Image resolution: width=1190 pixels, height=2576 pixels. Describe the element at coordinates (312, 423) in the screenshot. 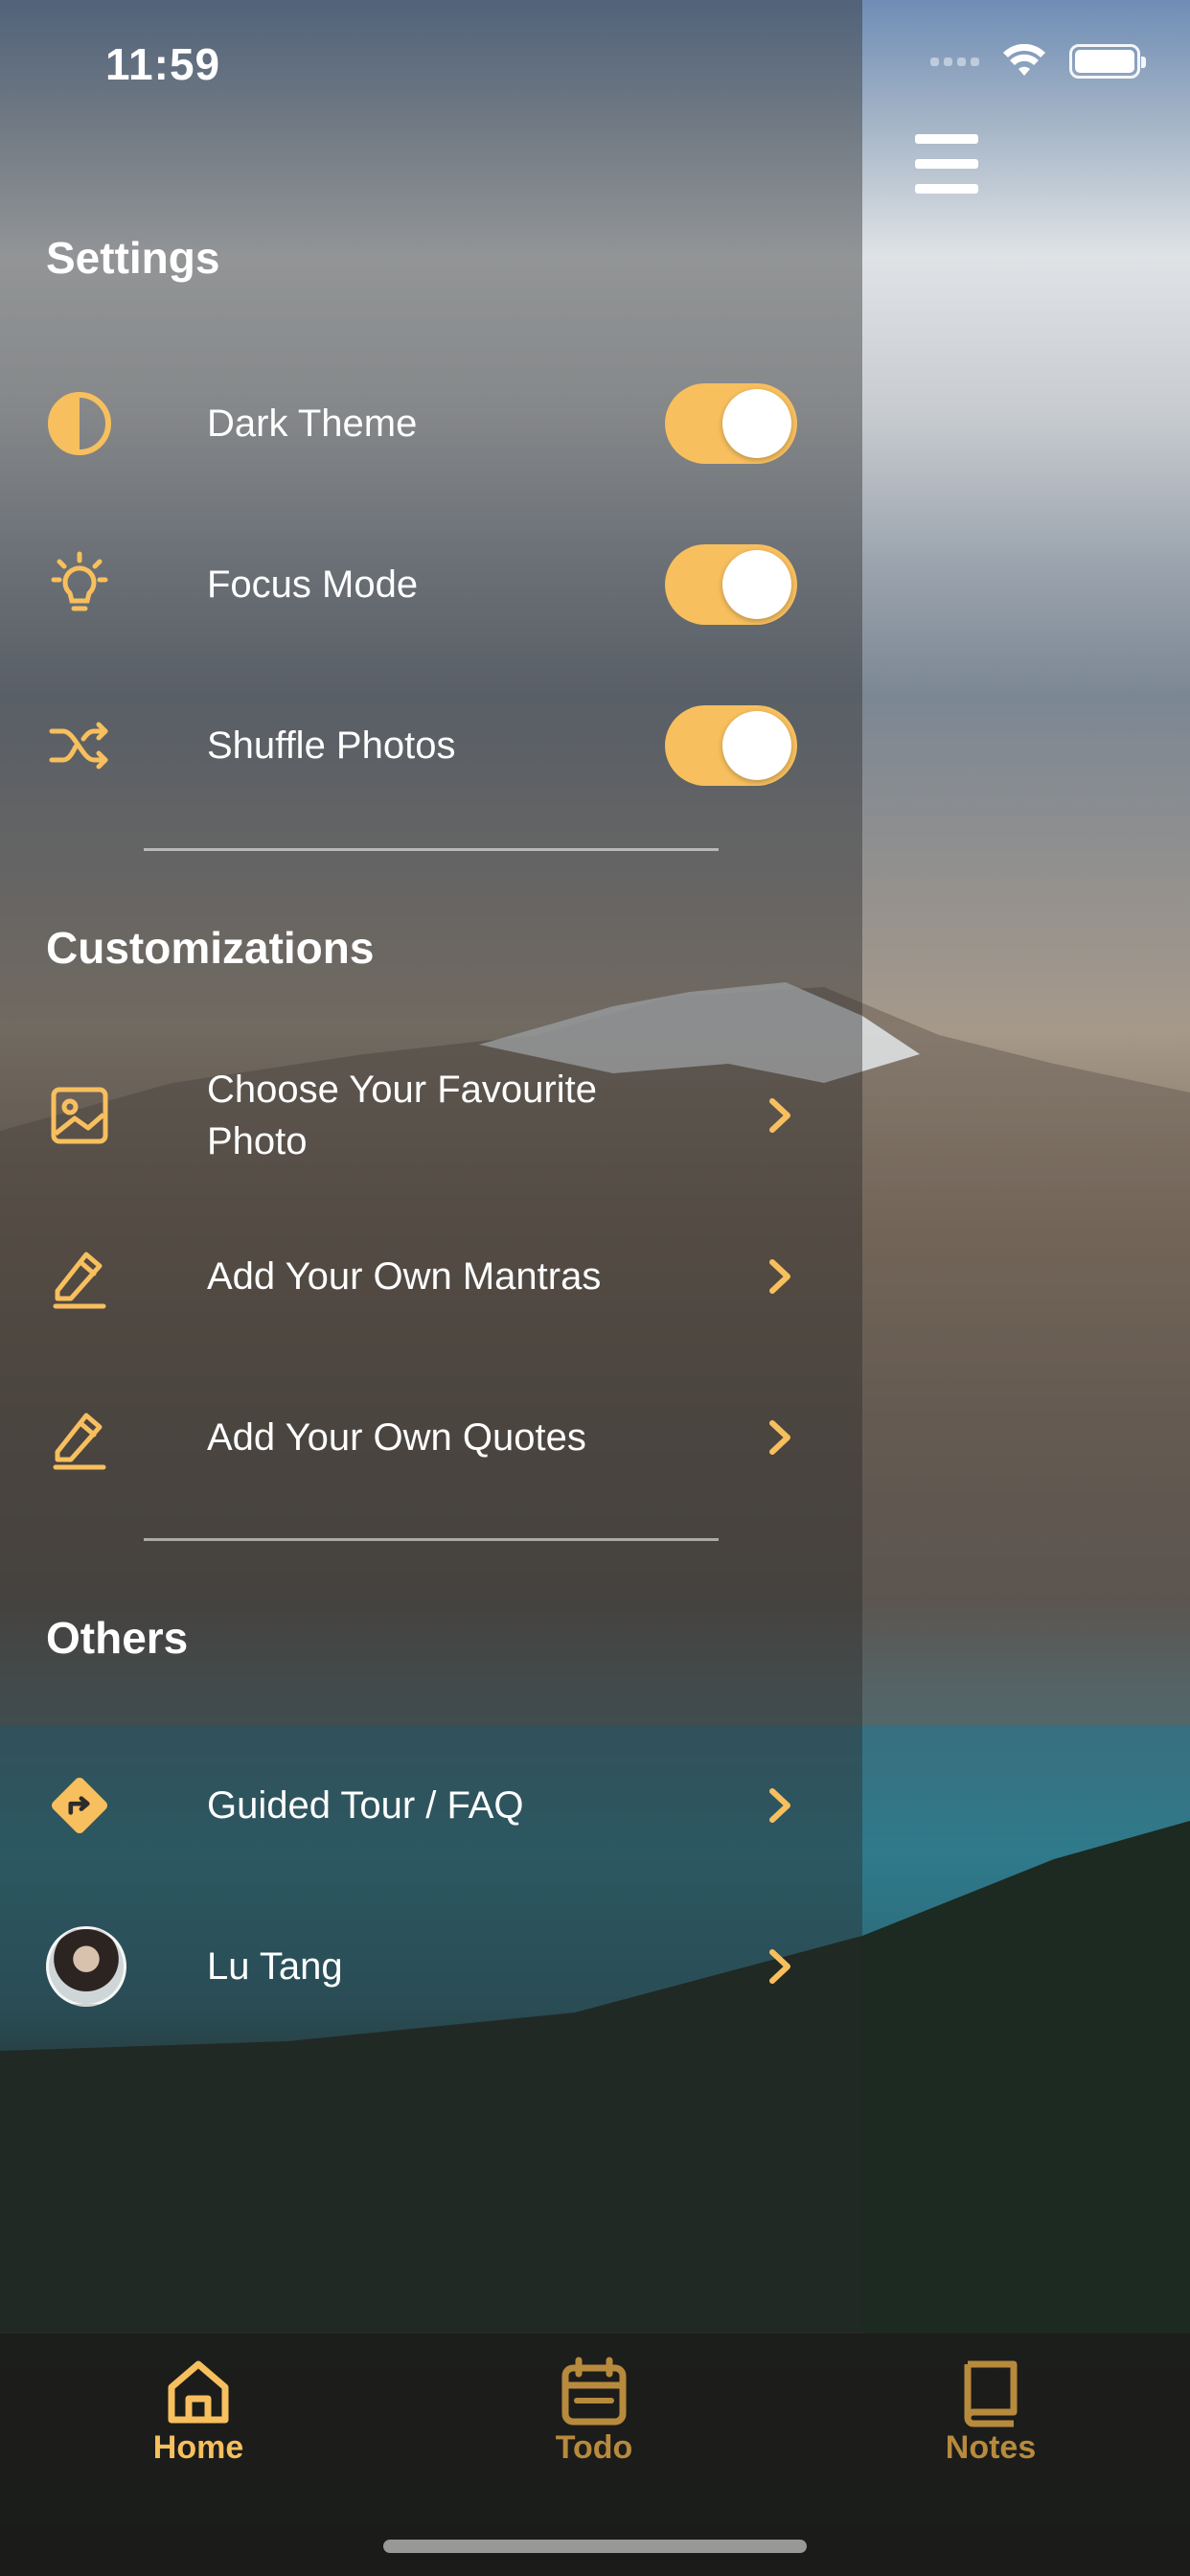

I see `setting-label: Dark Theme` at that location.